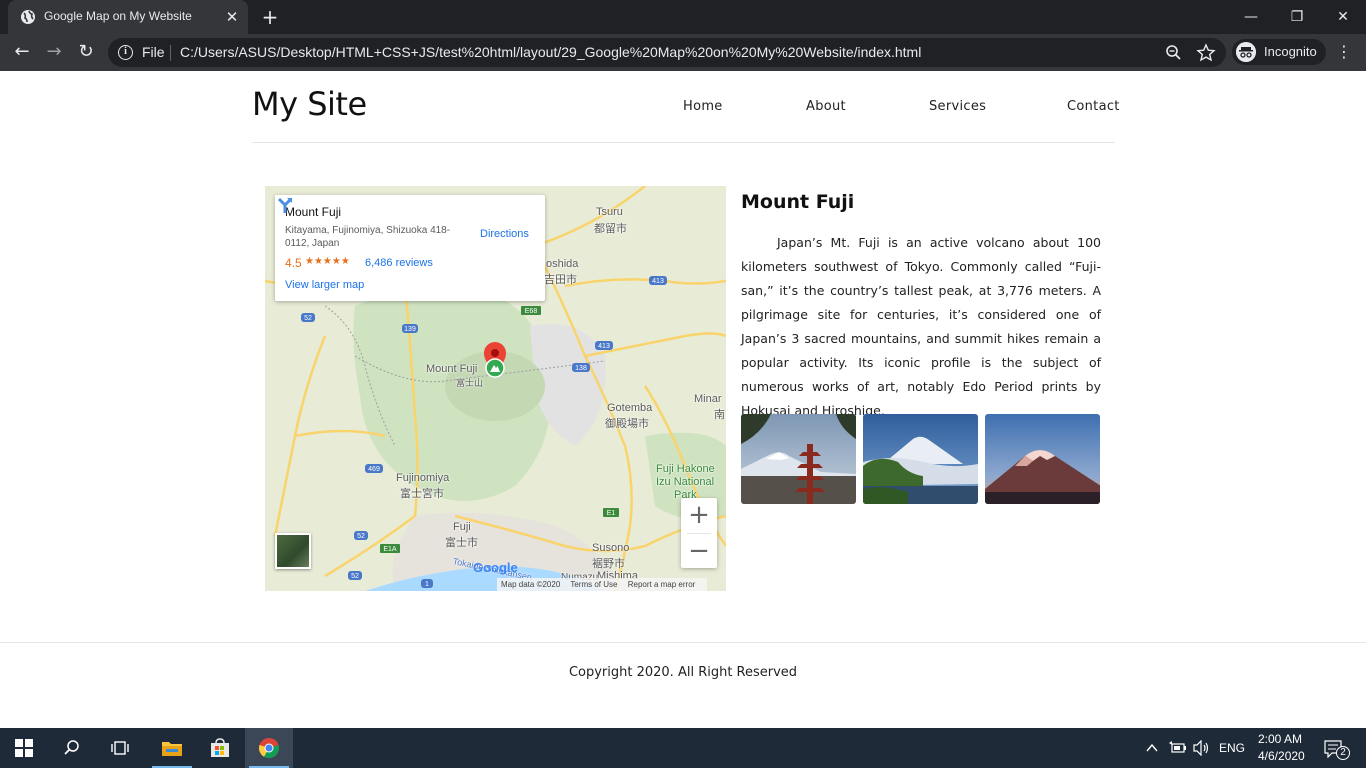  Describe the element at coordinates (390, 549) in the screenshot. I see `svg-text: E1A` at that location.